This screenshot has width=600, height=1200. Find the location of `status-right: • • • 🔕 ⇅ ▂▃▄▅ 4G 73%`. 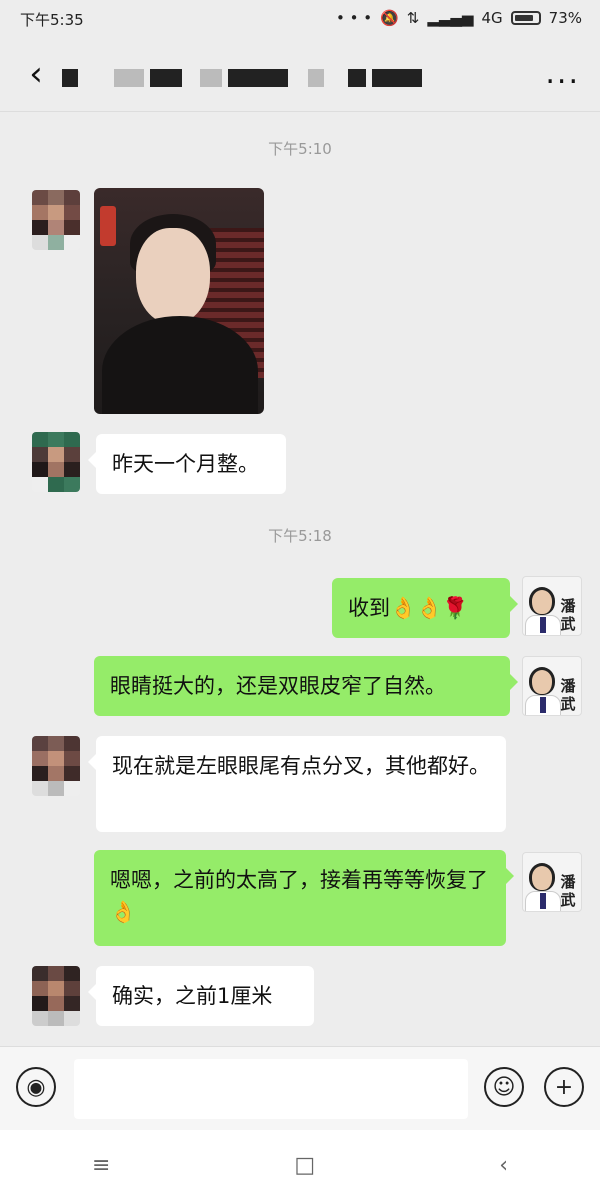

status-right: • • • 🔕 ⇅ ▂▃▄▅ 4G 73% is located at coordinates (459, 18).